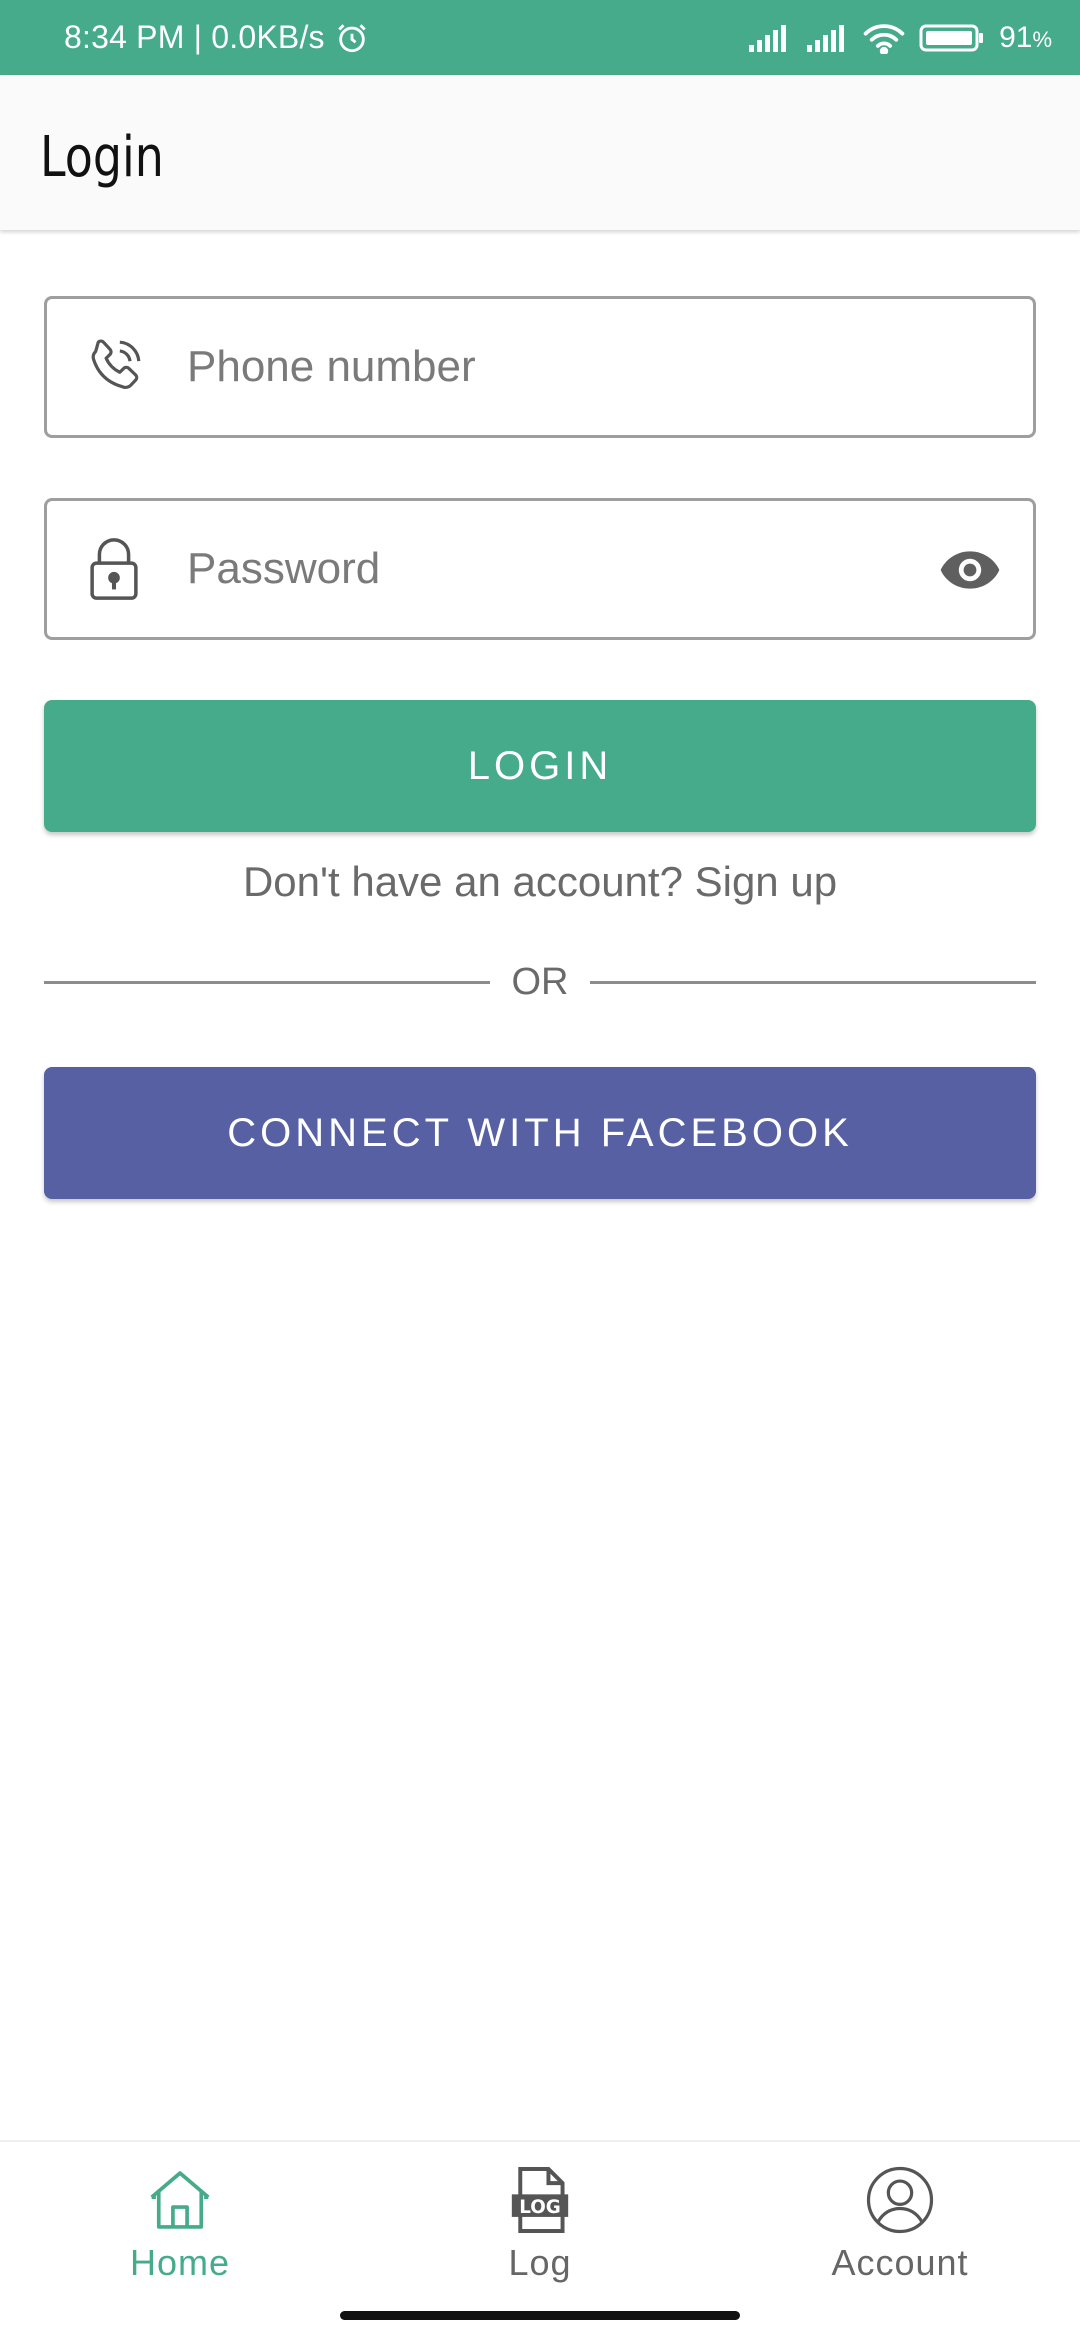 The width and height of the screenshot is (1080, 2340). What do you see at coordinates (114, 367) in the screenshot?
I see `phone-icon` at bounding box center [114, 367].